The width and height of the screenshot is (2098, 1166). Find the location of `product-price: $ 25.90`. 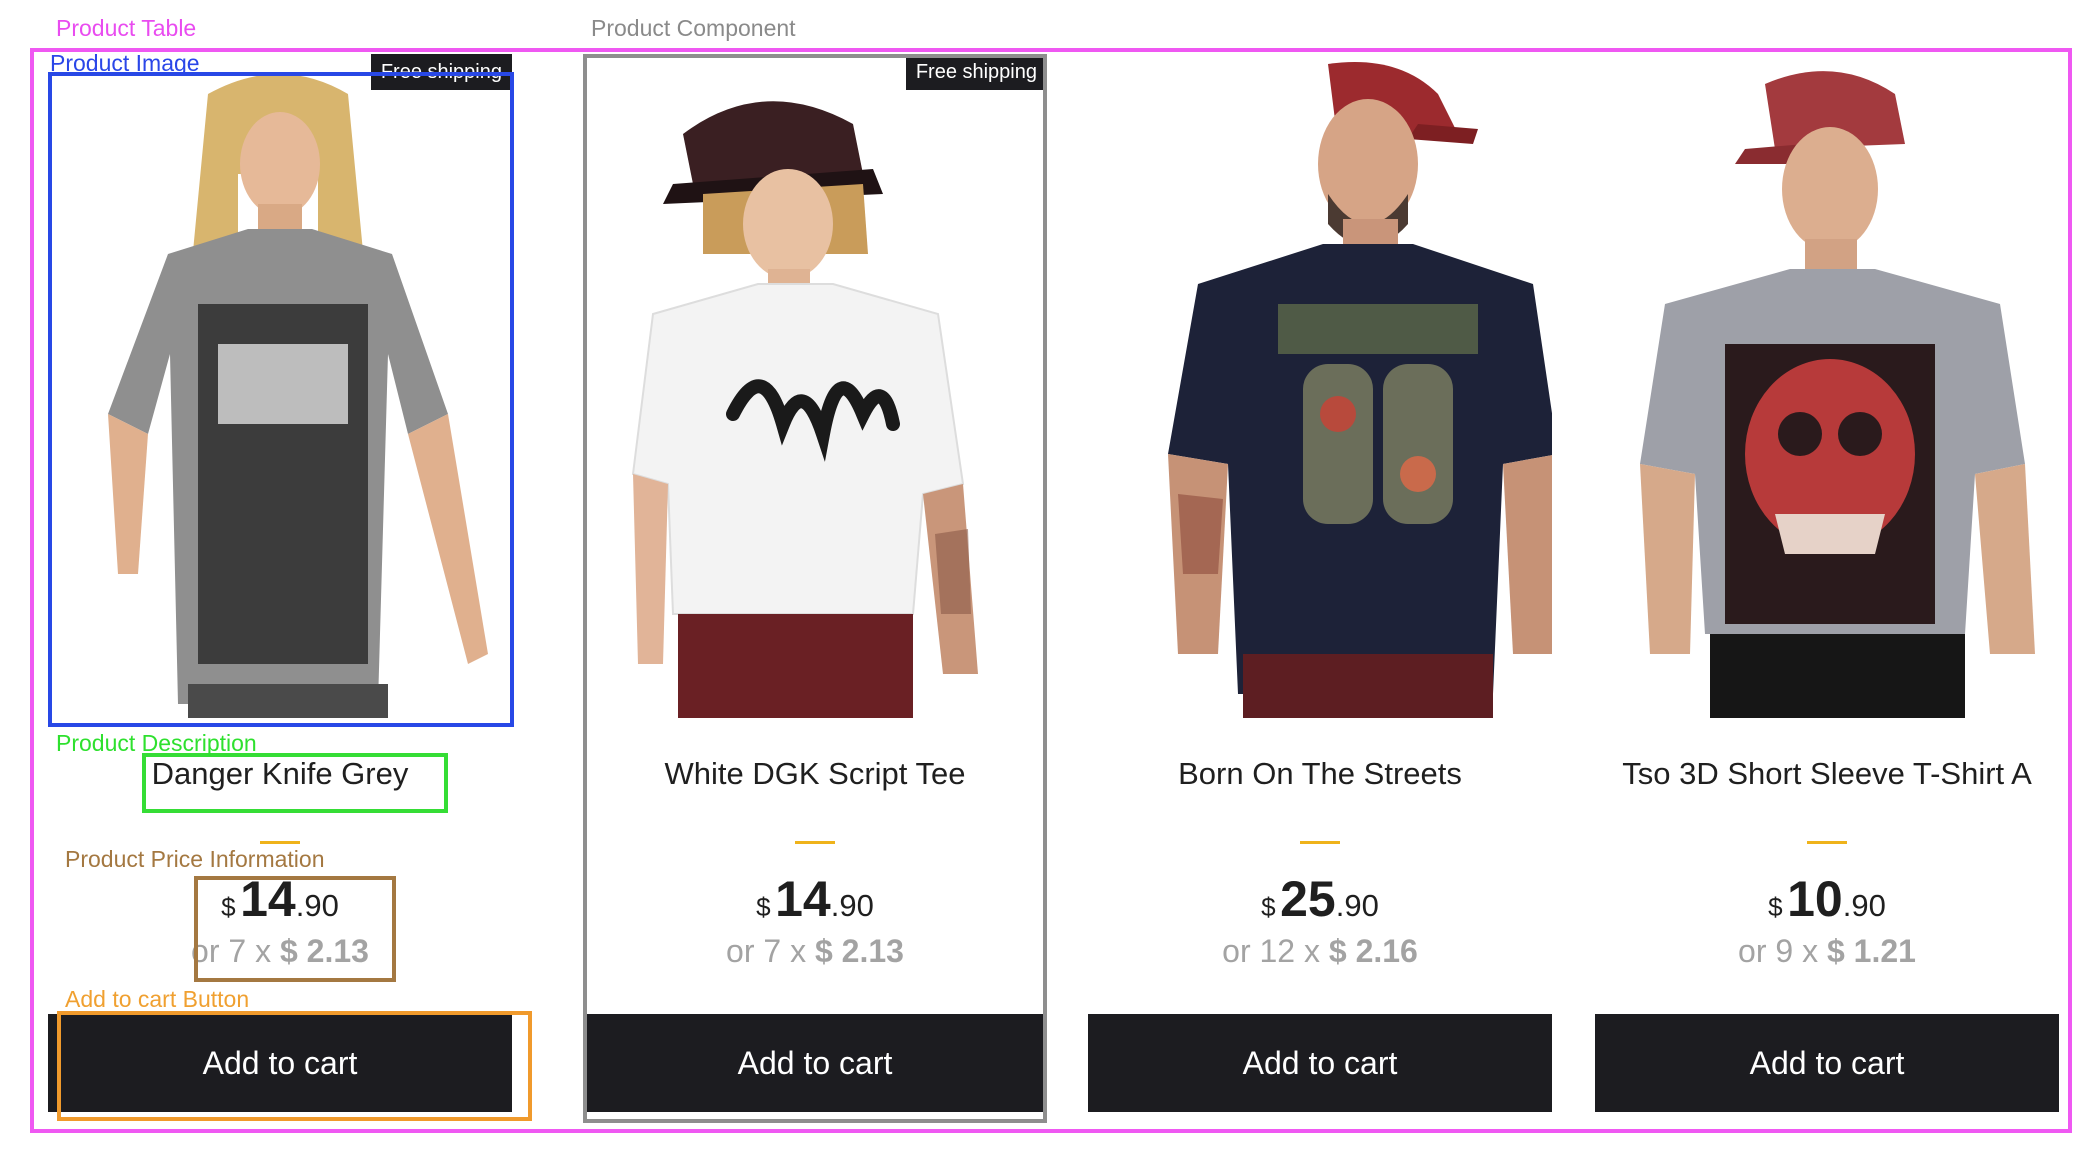

product-price: $ 25.90 is located at coordinates (1320, 899).